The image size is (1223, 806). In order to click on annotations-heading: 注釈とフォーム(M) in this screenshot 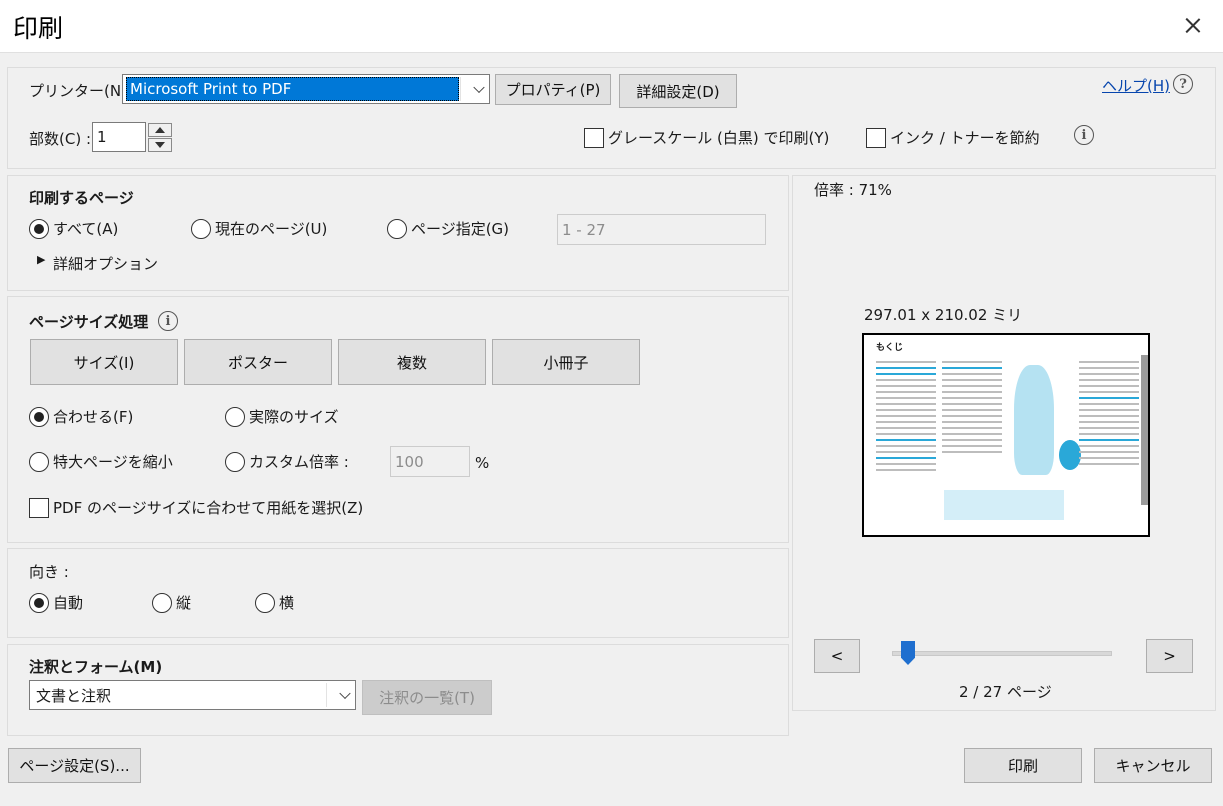, I will do `click(96, 667)`.